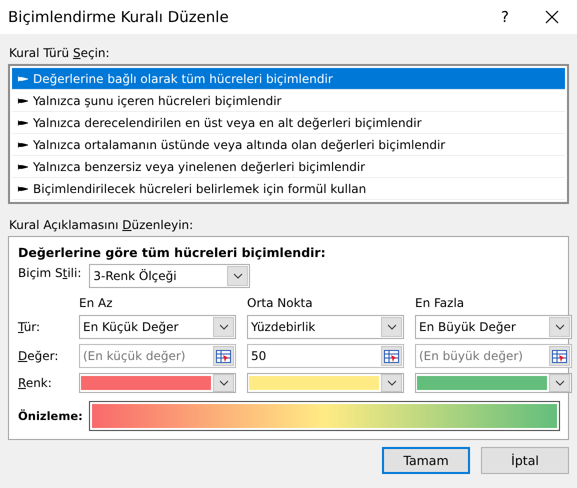 The height and width of the screenshot is (488, 577). What do you see at coordinates (440, 303) in the screenshot?
I see `column-header: En Fazla` at bounding box center [440, 303].